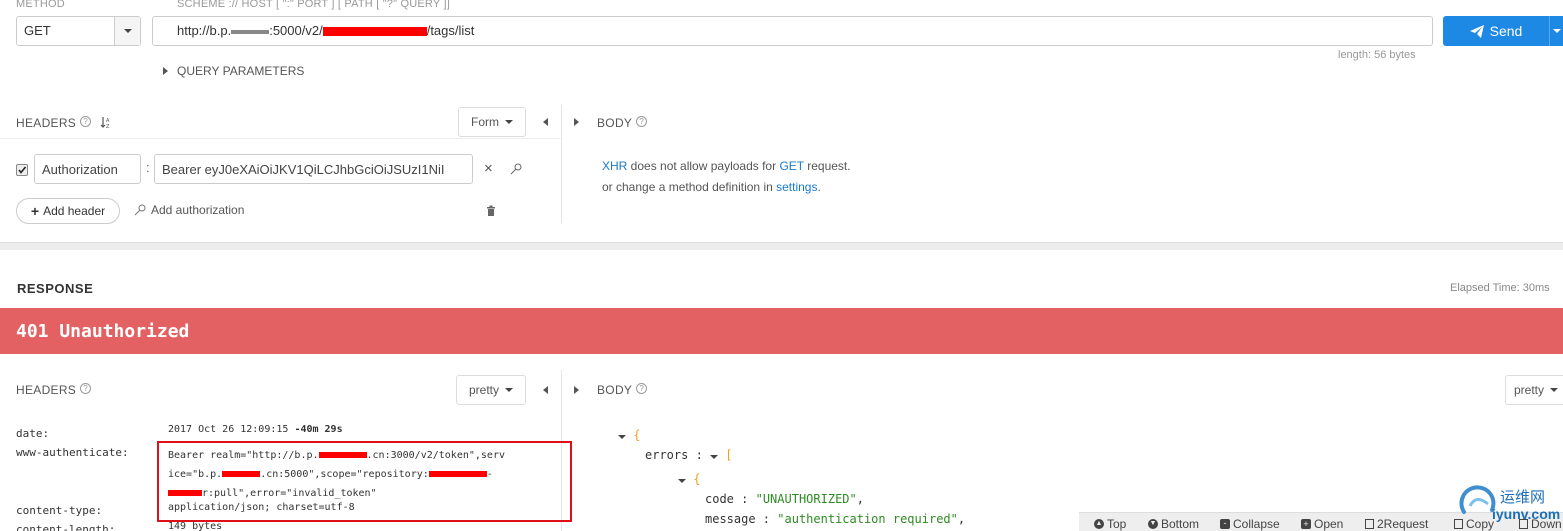 The image size is (1563, 531). What do you see at coordinates (1523, 497) in the screenshot?
I see `watermark-brand: 运维网` at bounding box center [1523, 497].